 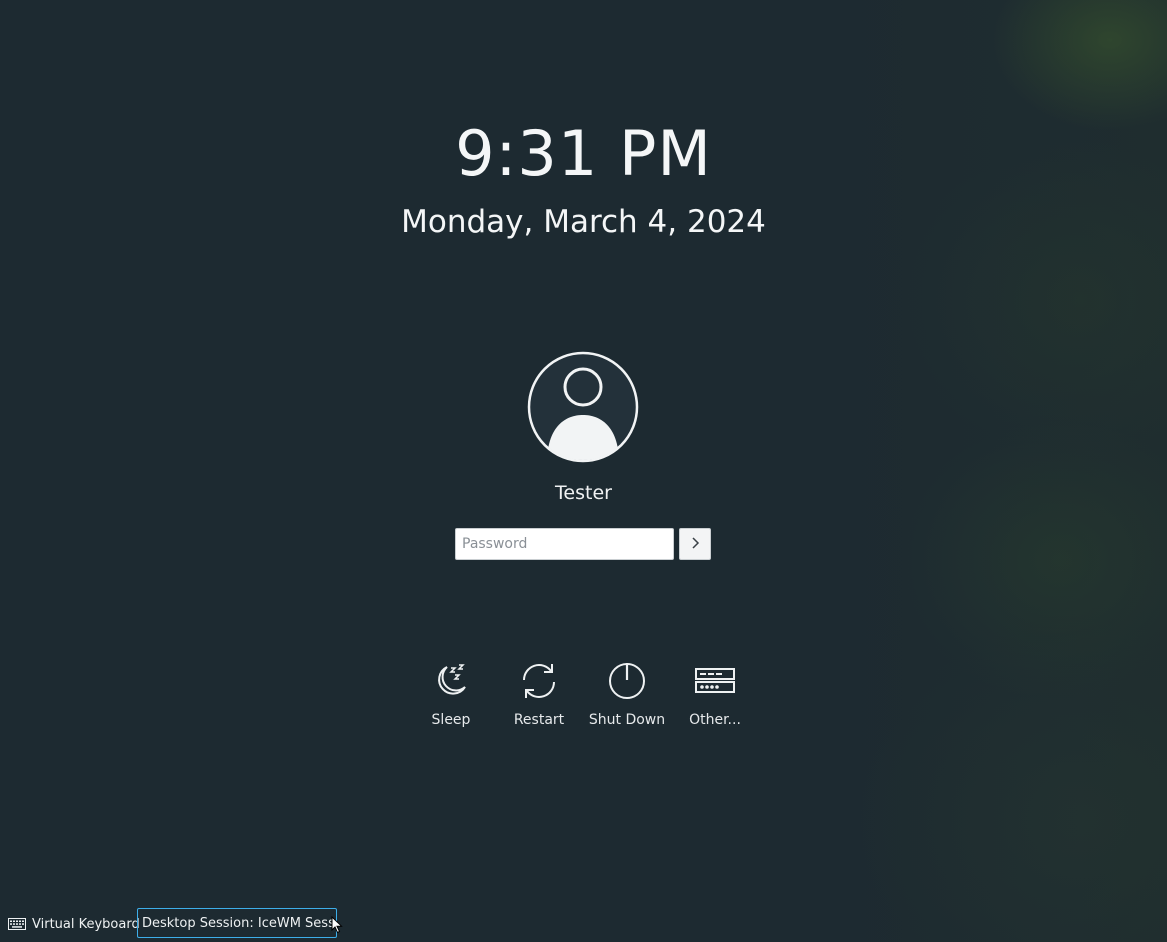 I want to click on switch-user-icon, so click(x=715, y=681).